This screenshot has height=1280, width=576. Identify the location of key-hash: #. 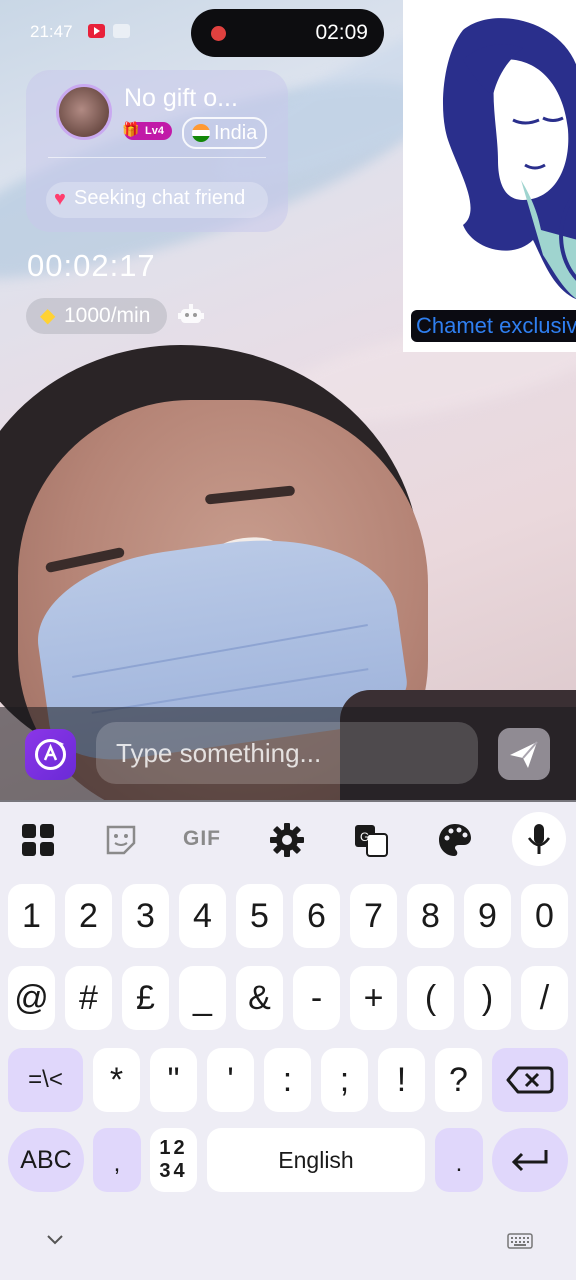
(88, 998).